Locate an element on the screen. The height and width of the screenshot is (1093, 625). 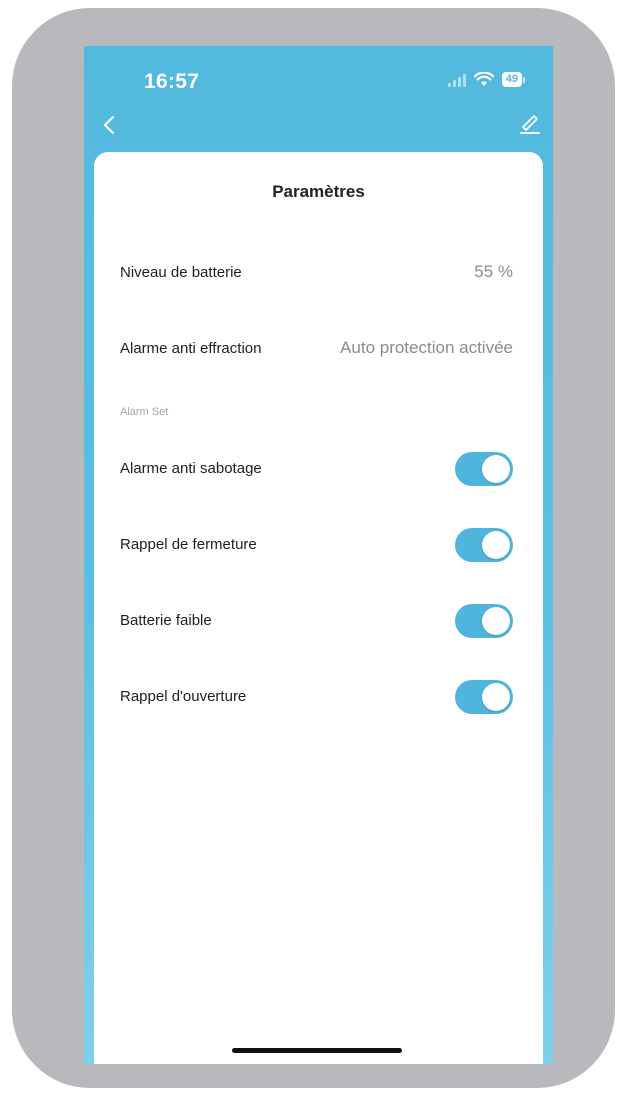
toggle-row-opening-reminder: Rappel d'ouverture is located at coordinates (318, 696).